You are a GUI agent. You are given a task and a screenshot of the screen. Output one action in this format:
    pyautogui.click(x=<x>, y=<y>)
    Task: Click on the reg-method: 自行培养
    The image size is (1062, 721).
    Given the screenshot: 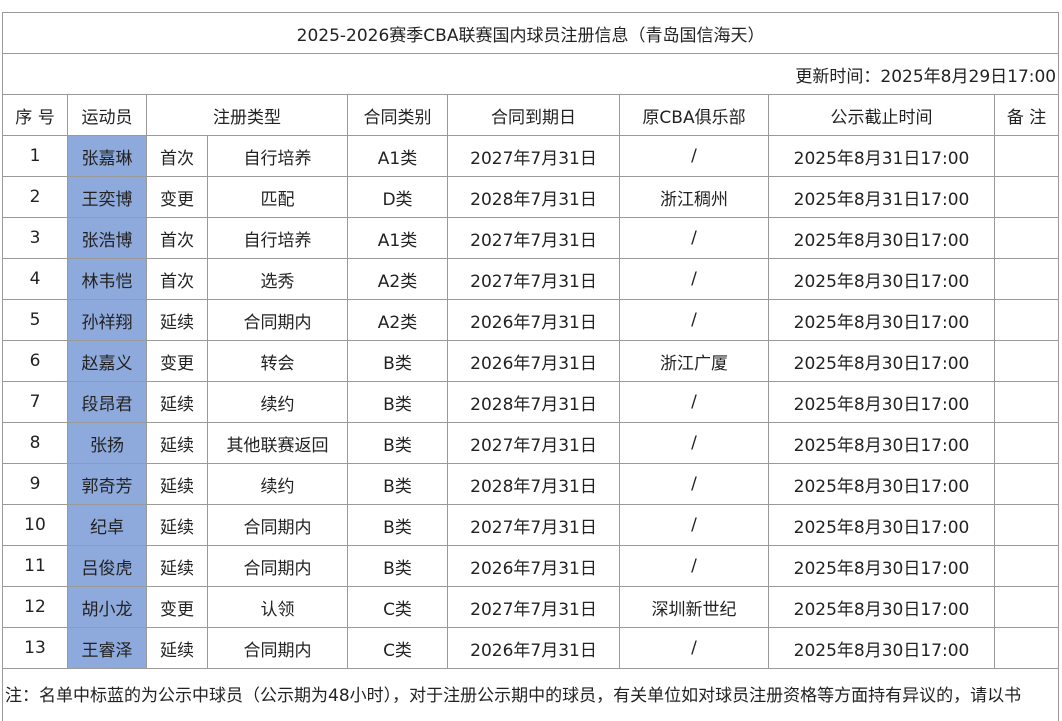 What is the action you would take?
    pyautogui.click(x=278, y=156)
    